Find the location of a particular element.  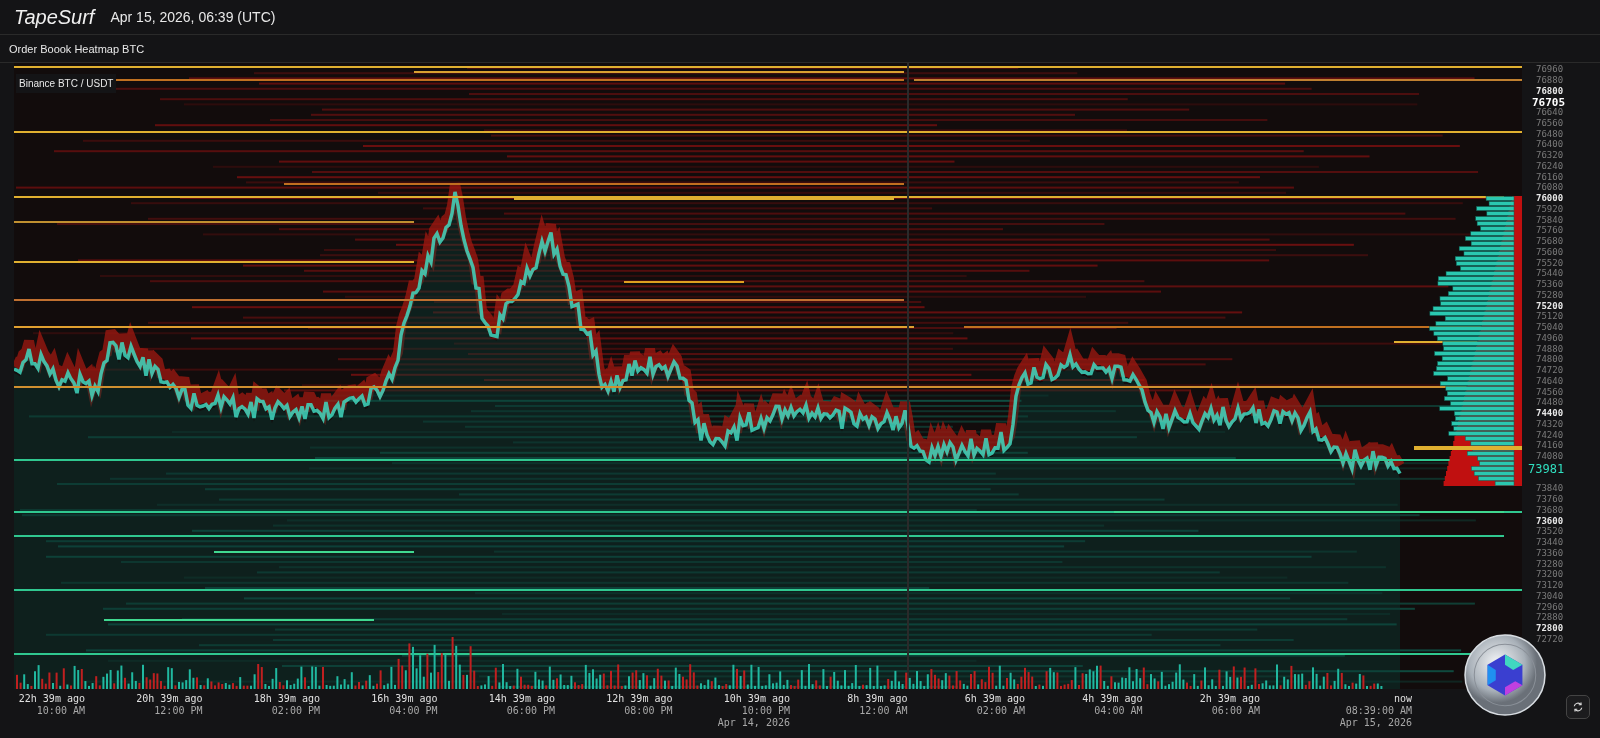

price-label: 74480 is located at coordinates (1550, 402).